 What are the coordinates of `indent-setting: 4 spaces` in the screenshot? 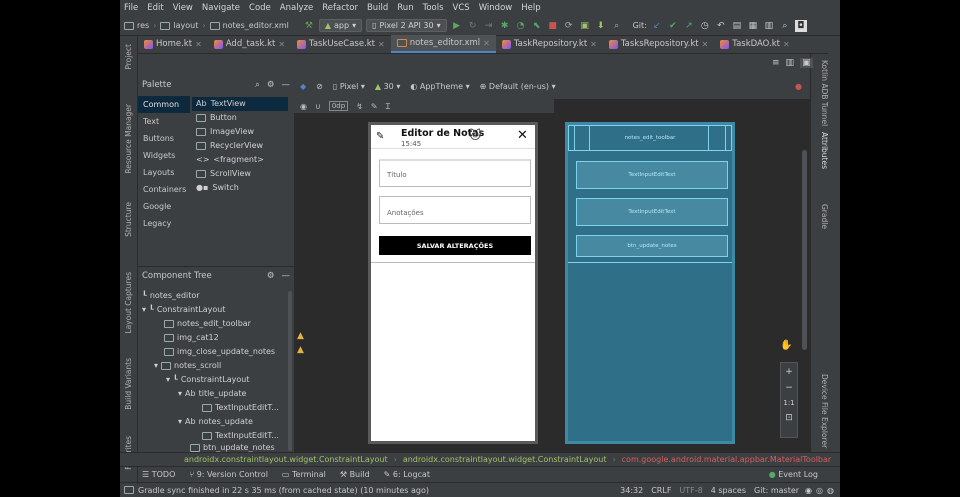 It's located at (728, 490).